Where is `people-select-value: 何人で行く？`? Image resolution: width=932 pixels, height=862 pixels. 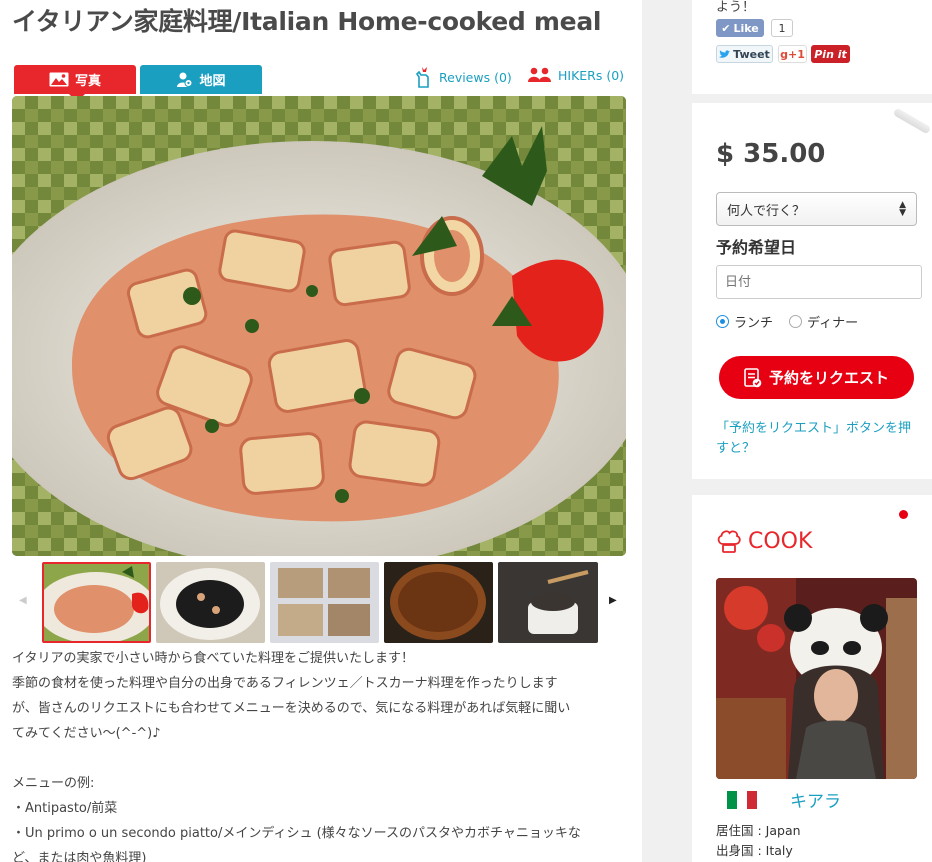 people-select-value: 何人で行く？ is located at coordinates (766, 211).